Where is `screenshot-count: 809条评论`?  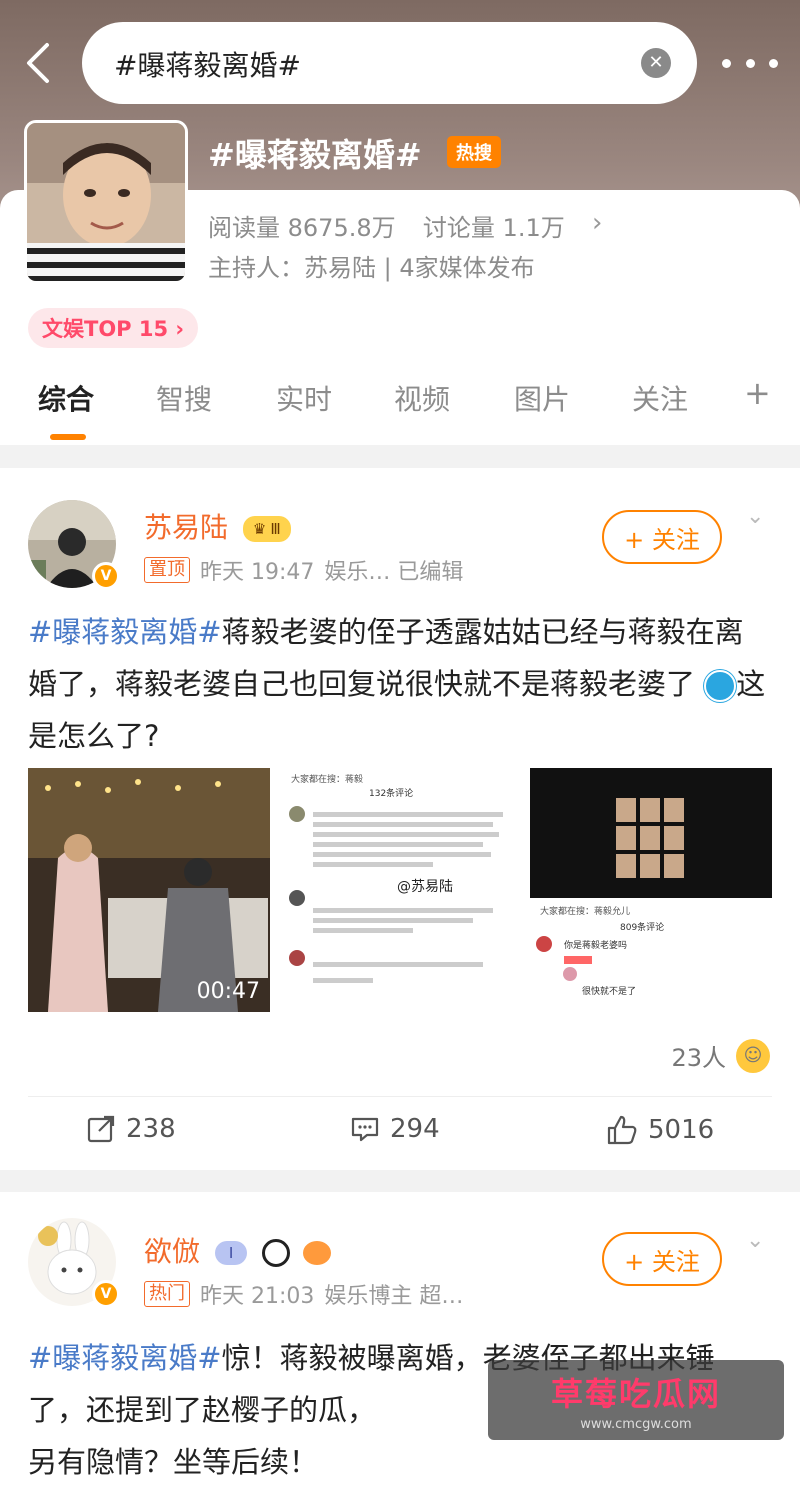 screenshot-count: 809条评论 is located at coordinates (642, 928).